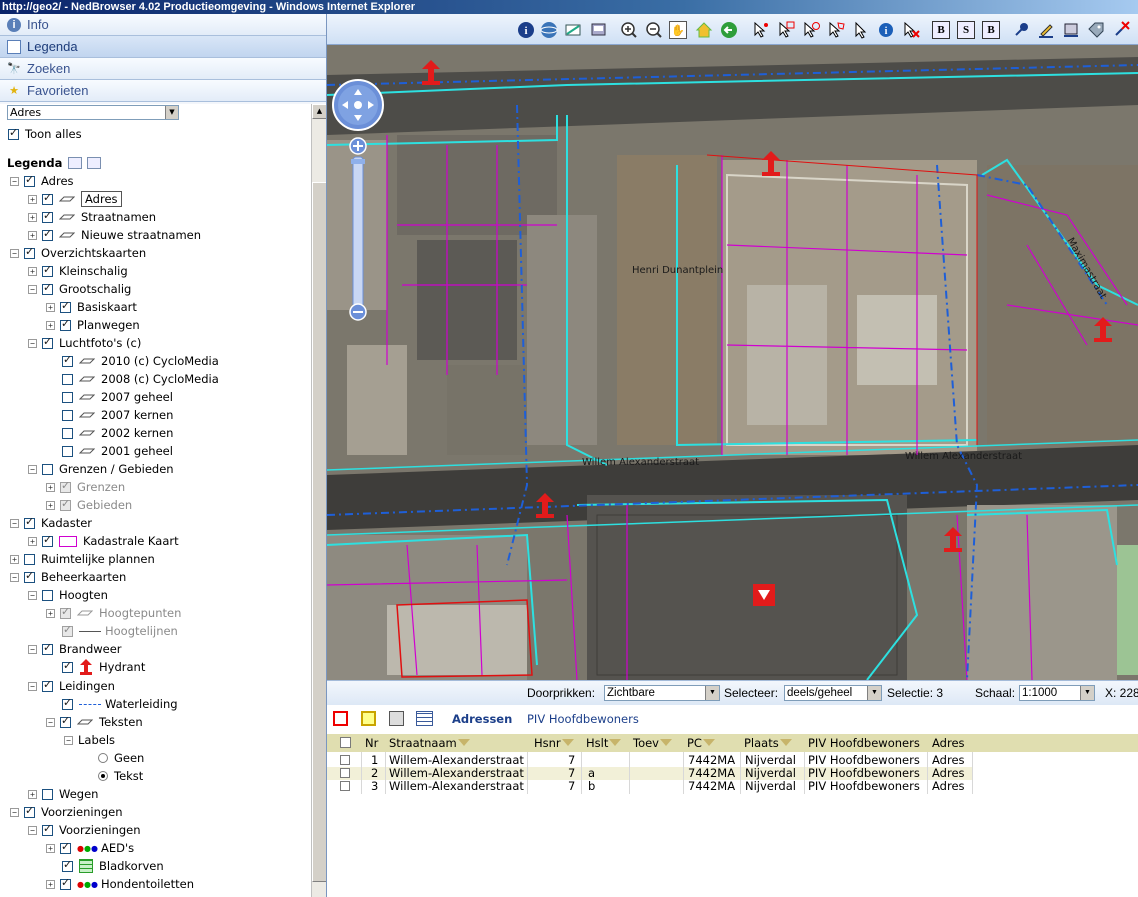 The width and height of the screenshot is (1138, 897). What do you see at coordinates (94, 163) in the screenshot?
I see `collapse-all-icon` at bounding box center [94, 163].